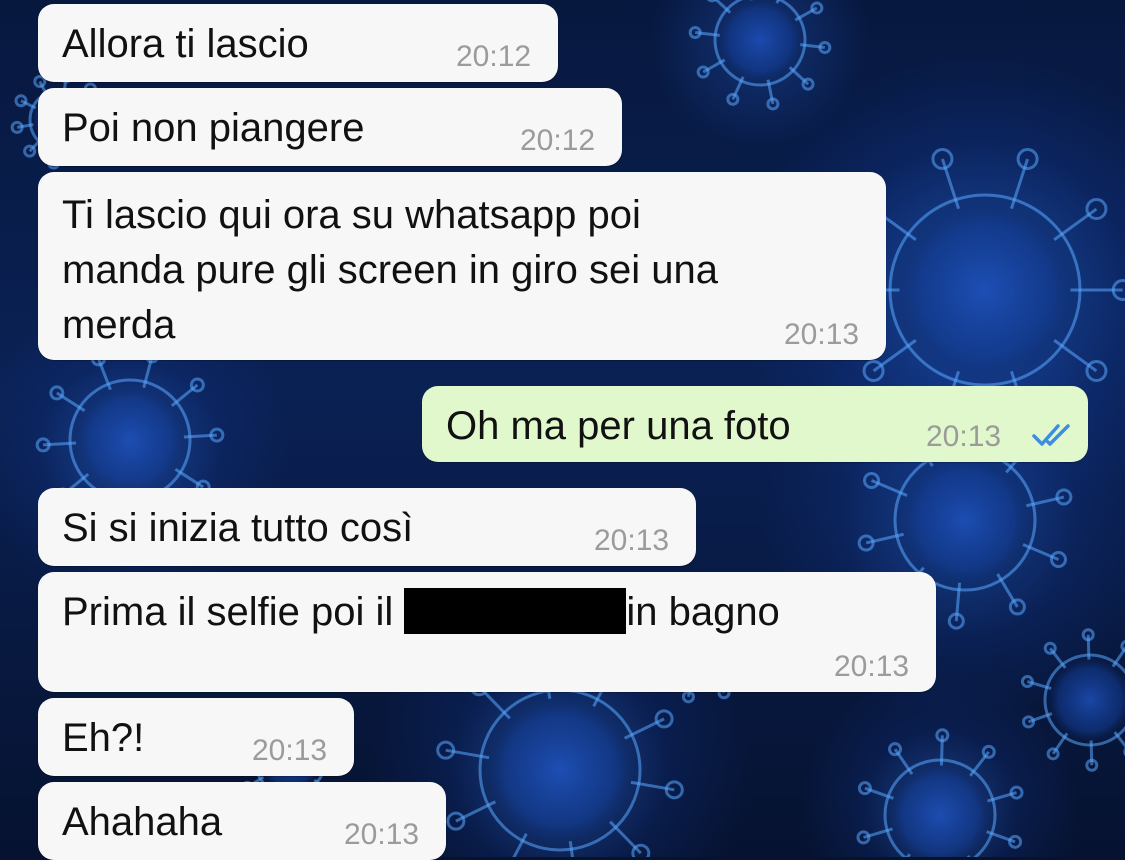 The height and width of the screenshot is (860, 1125). I want to click on message-bubble-incoming: Si si inizia tutto così 20:13, so click(367, 527).